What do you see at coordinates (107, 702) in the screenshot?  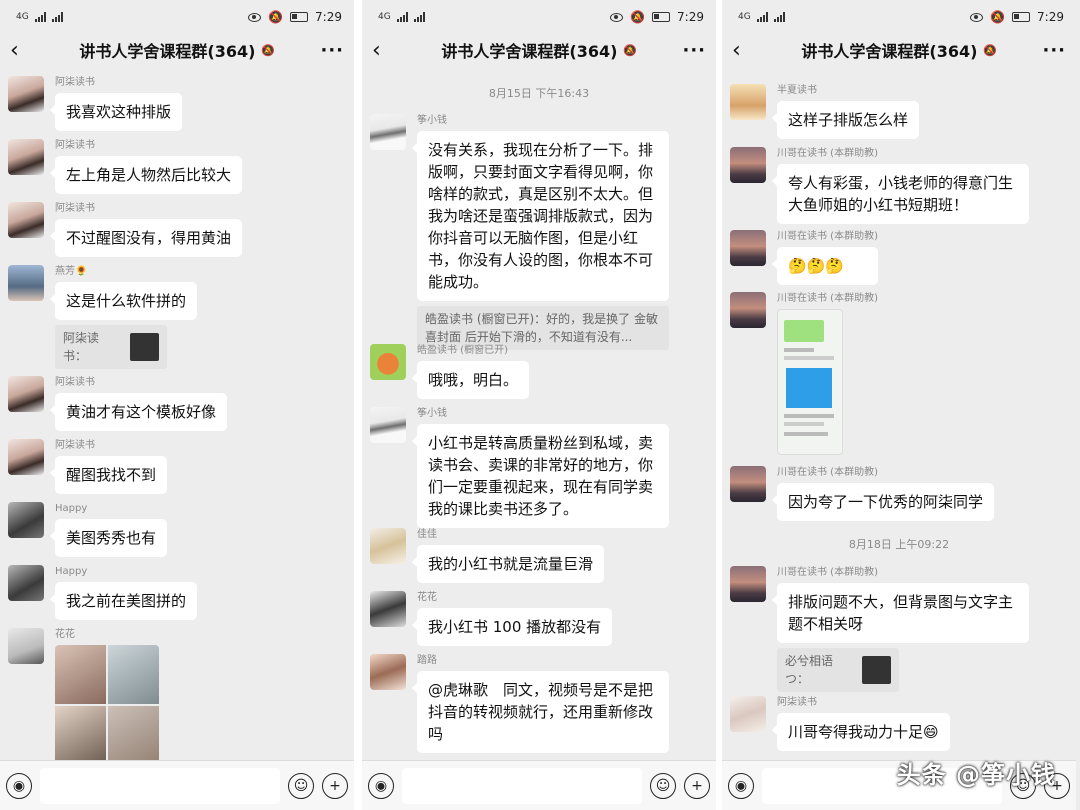 I see `image-message` at bounding box center [107, 702].